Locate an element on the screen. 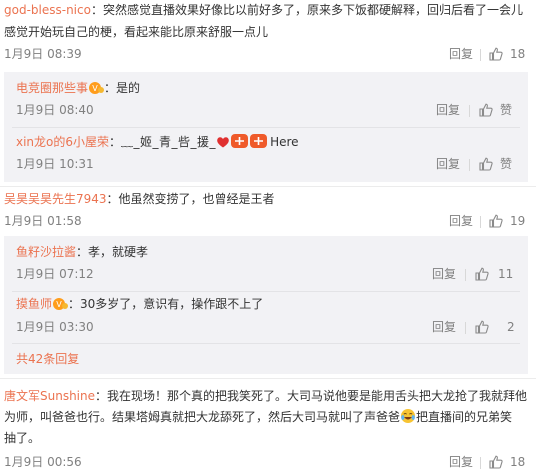 Image resolution: width=536 pixels, height=474 pixels. like-count: 11 is located at coordinates (506, 274).